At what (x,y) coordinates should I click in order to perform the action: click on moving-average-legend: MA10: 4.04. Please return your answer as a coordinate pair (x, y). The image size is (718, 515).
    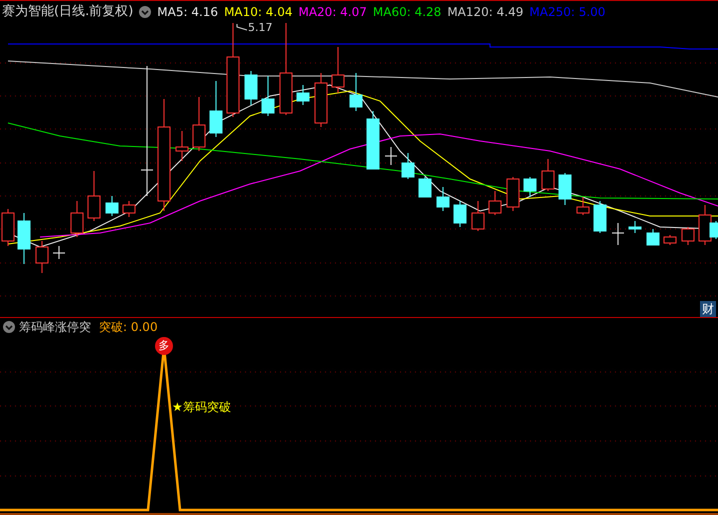
    Looking at the image, I should click on (258, 12).